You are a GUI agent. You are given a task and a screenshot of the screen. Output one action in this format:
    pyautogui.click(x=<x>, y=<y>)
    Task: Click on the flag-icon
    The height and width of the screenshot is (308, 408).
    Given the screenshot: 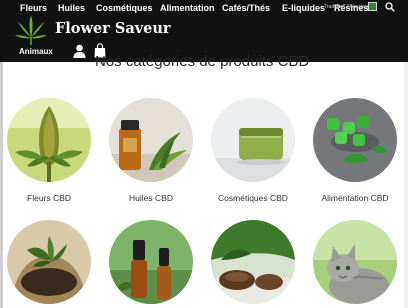 What is the action you would take?
    pyautogui.click(x=372, y=6)
    